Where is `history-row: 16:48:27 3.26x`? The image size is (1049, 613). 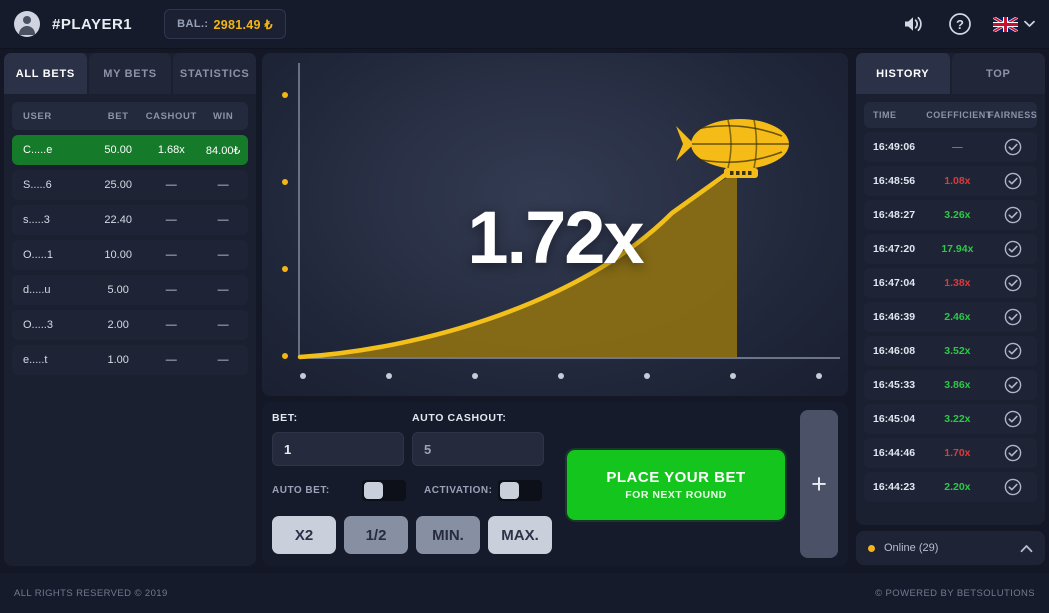 history-row: 16:48:27 3.26x is located at coordinates (950, 215).